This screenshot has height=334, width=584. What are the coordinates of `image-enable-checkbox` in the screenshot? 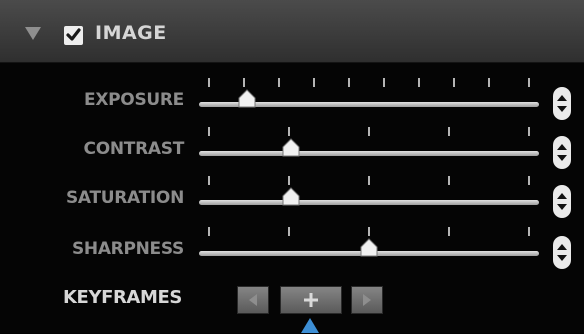 It's located at (73, 35).